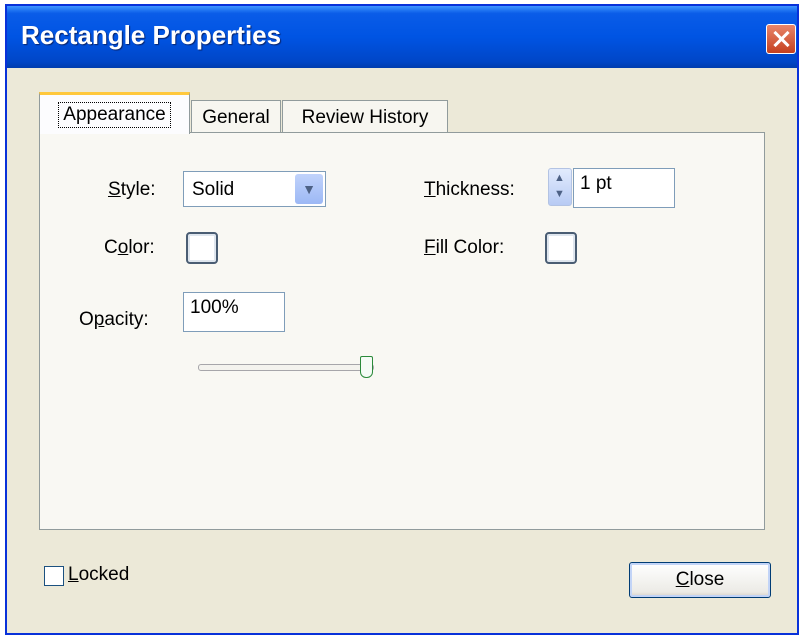  I want to click on thickness-spinner: ▲ ▼, so click(560, 187).